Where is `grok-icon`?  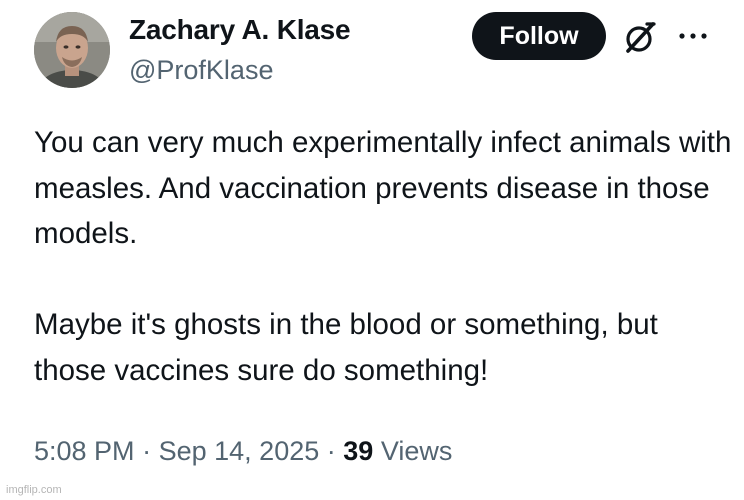
grok-icon is located at coordinates (640, 38).